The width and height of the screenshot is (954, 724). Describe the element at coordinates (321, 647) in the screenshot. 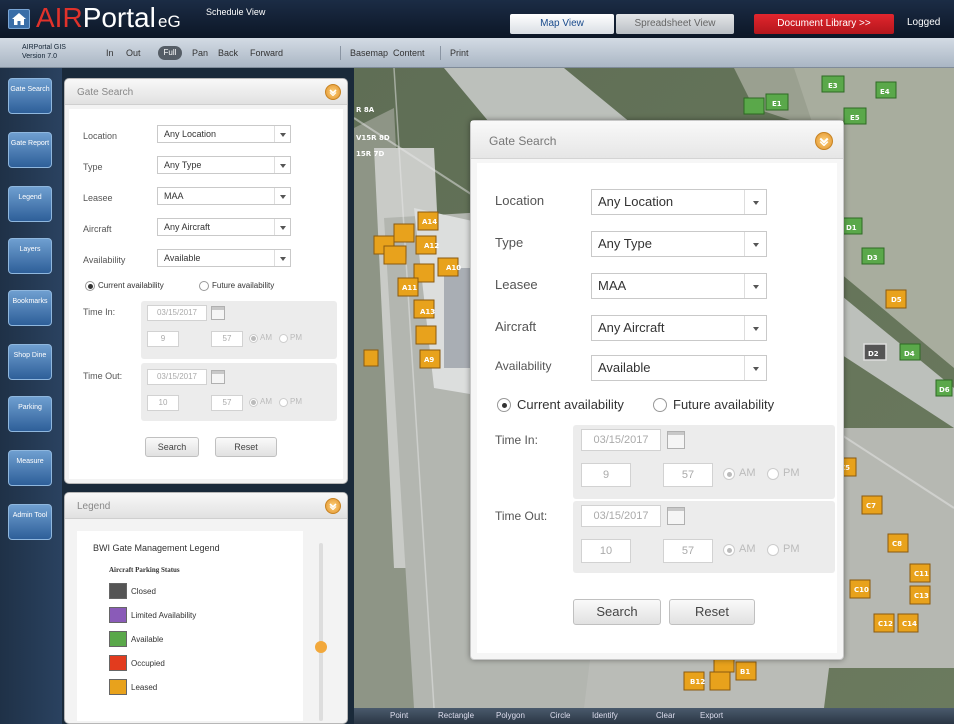

I see `scrollbar-thumb` at that location.